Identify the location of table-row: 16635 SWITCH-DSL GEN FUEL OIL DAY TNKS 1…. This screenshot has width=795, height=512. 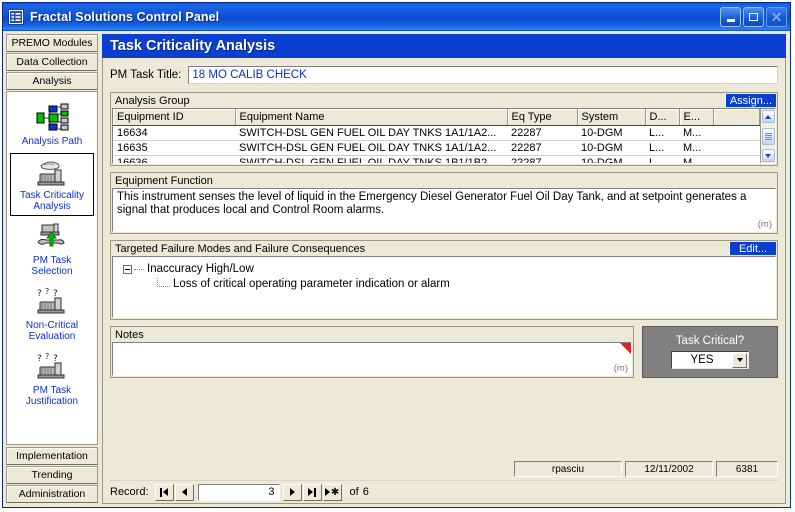
(436, 148).